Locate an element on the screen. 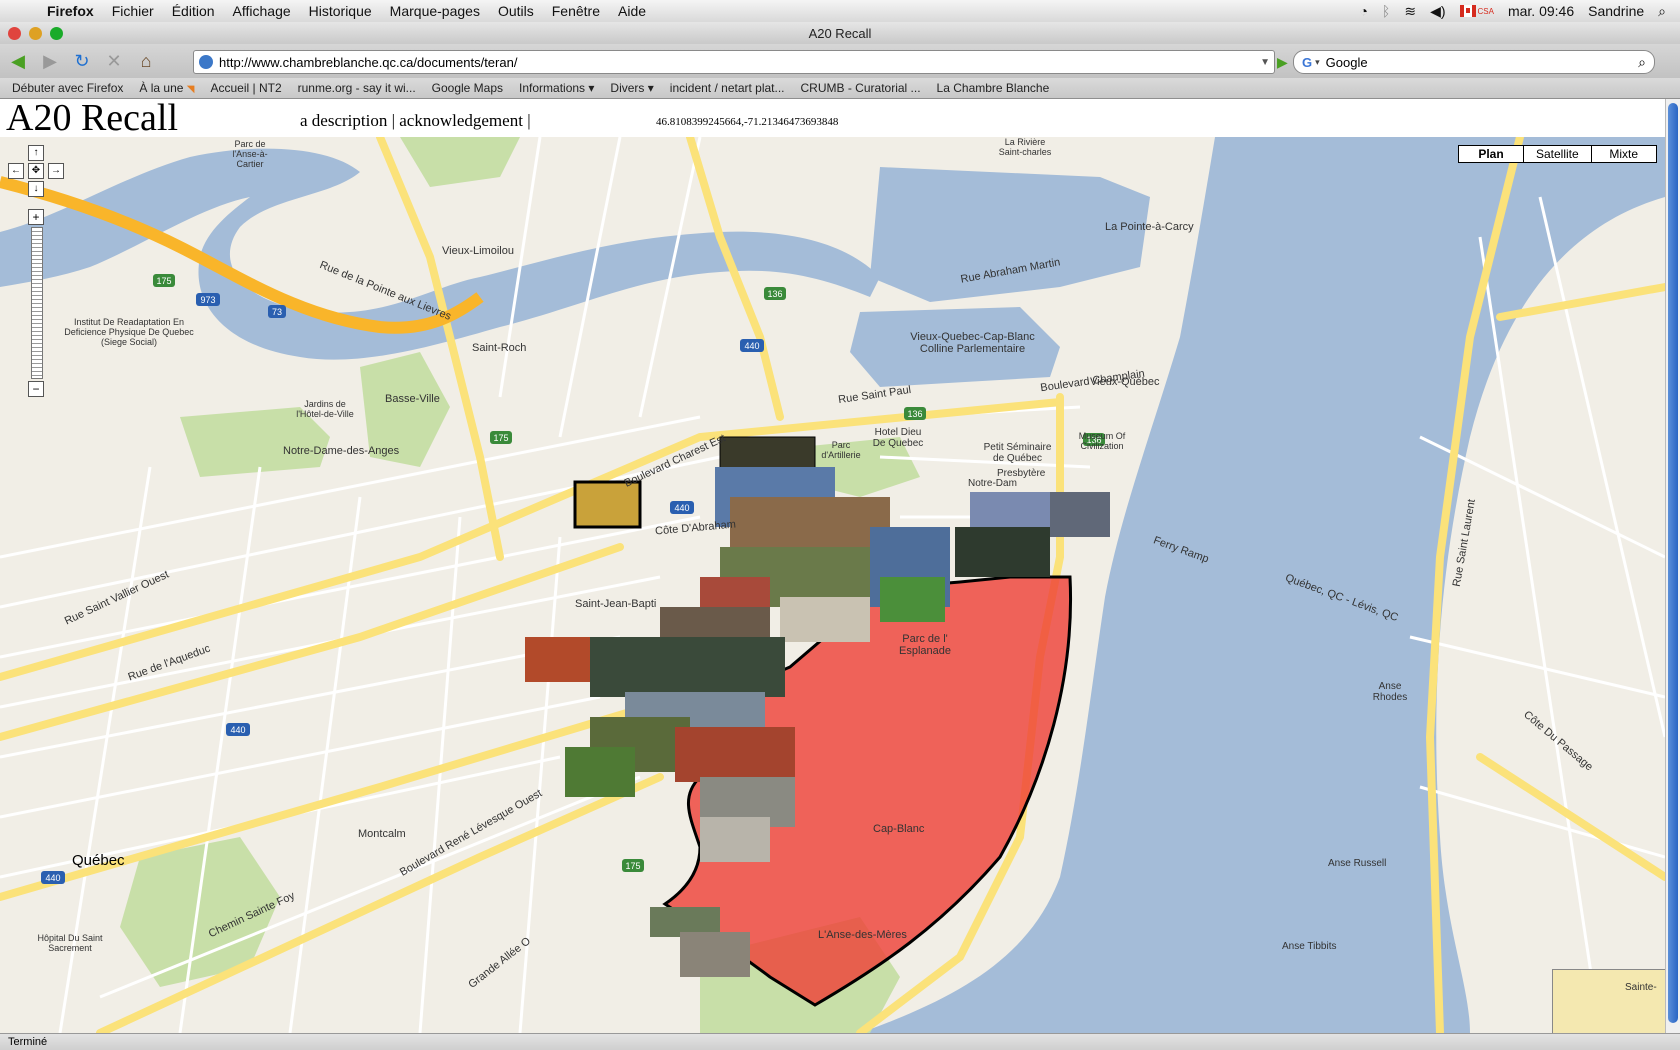  time-machine-icon: ◔ is located at coordinates (1363, 11).